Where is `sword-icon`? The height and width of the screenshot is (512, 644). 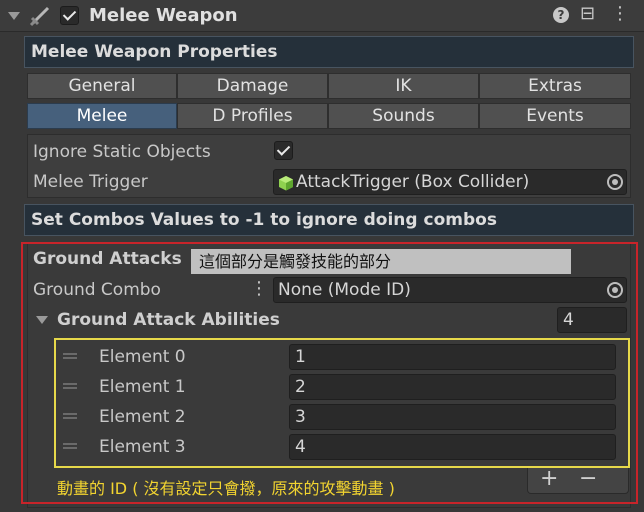
sword-icon is located at coordinates (39, 16).